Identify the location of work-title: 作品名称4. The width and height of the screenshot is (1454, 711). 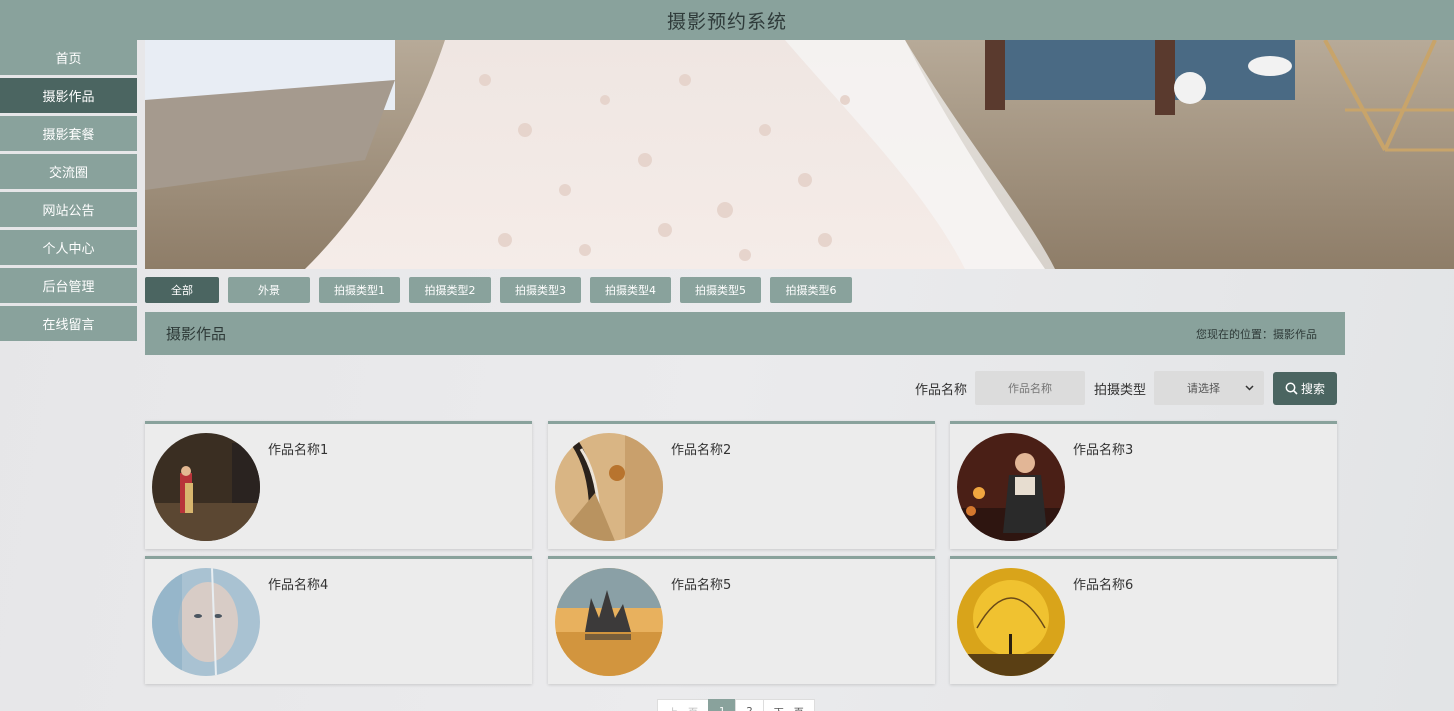
(298, 585).